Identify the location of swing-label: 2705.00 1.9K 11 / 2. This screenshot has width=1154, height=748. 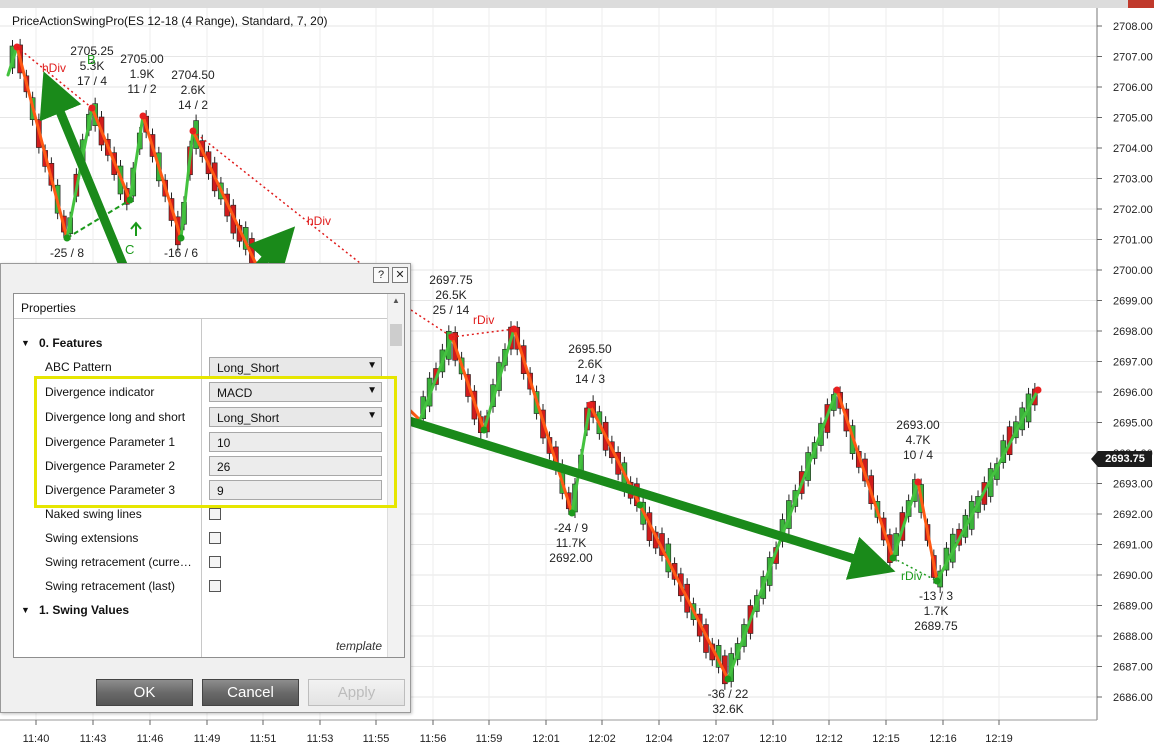
(142, 74).